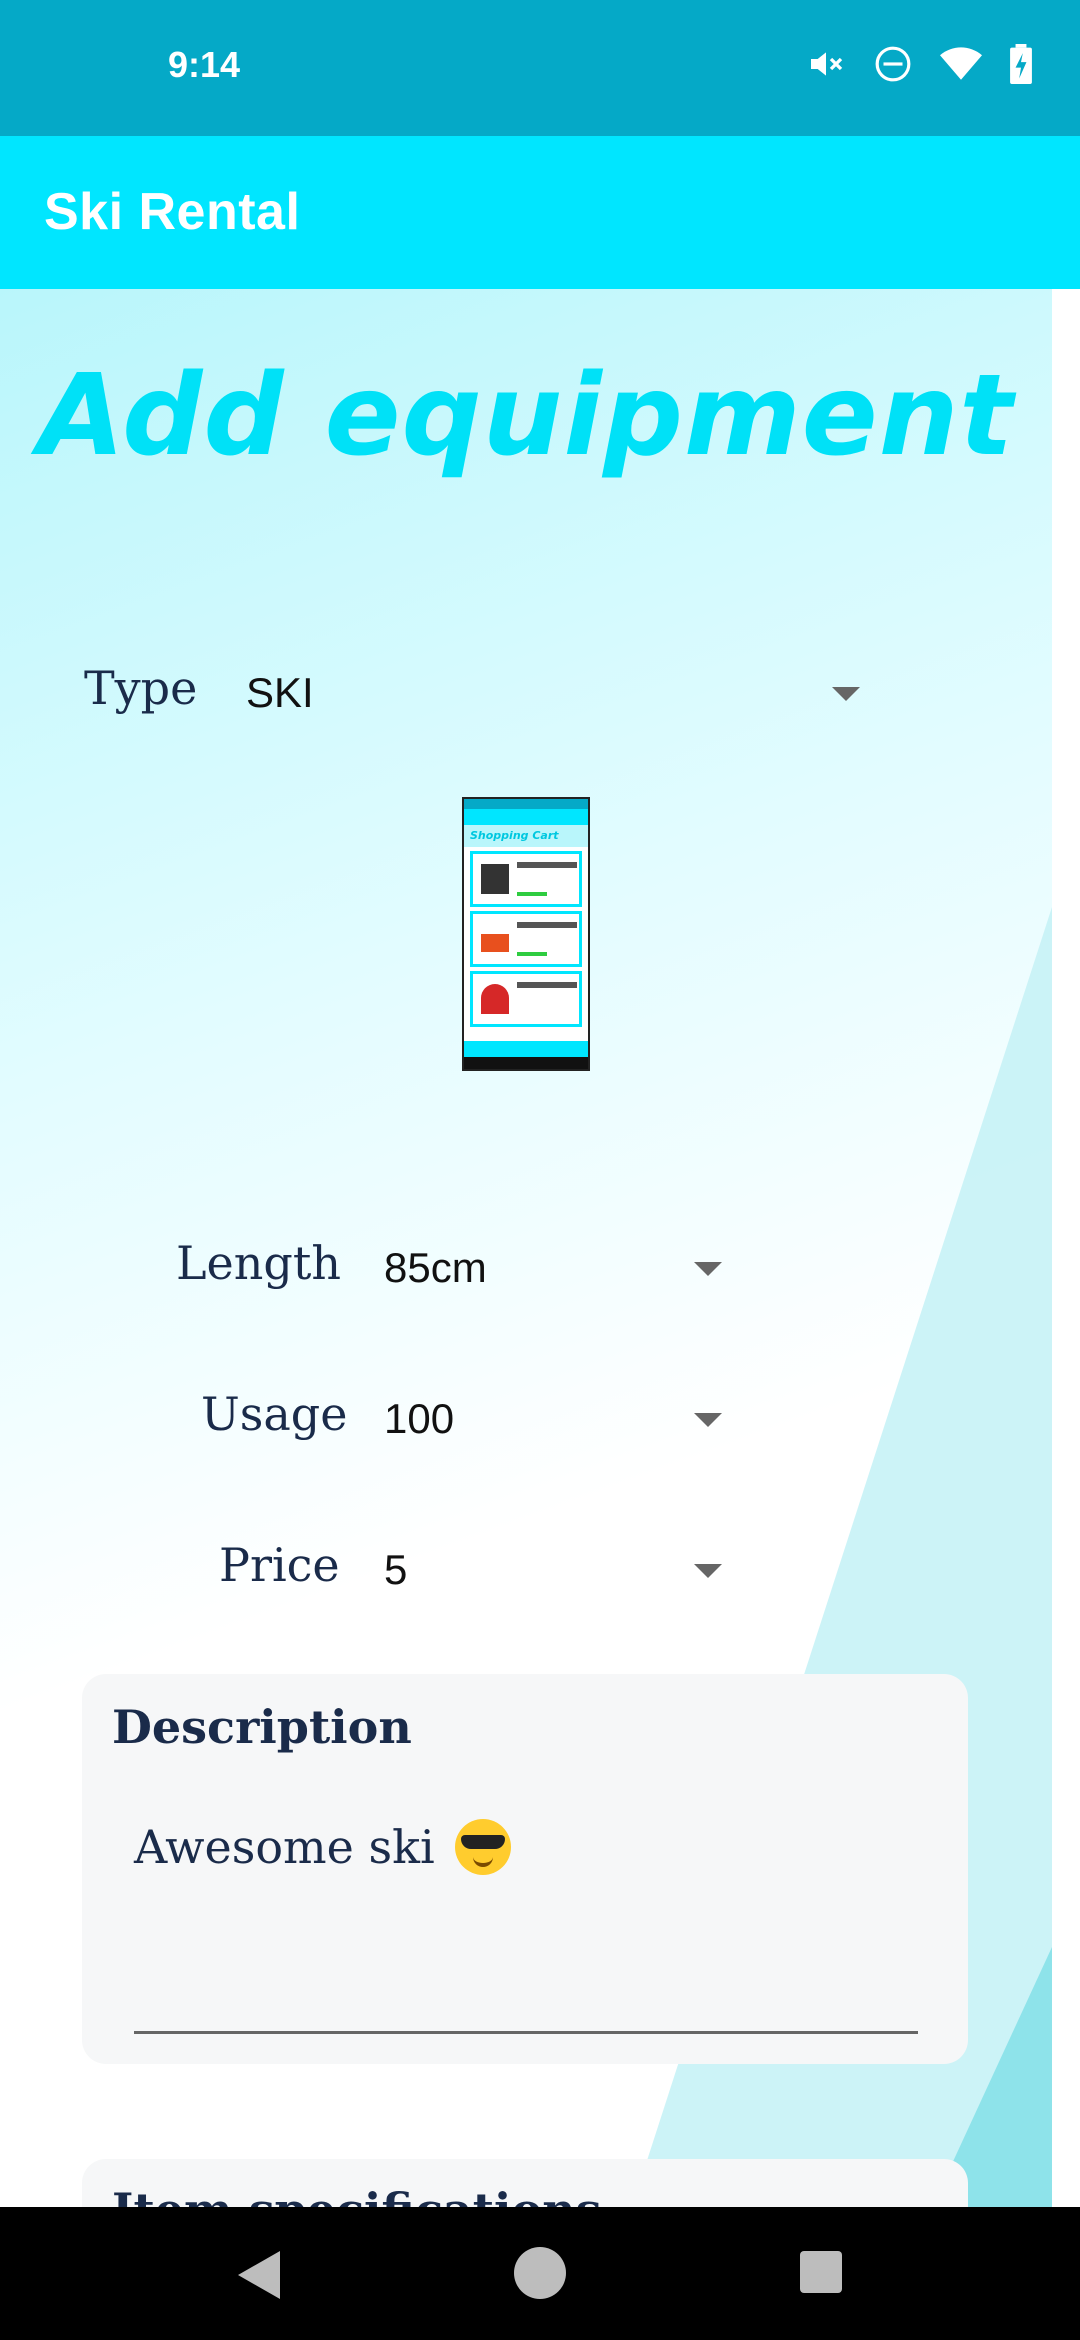 Image resolution: width=1080 pixels, height=2340 pixels. I want to click on specifications-title: Item specifications, so click(357, 2195).